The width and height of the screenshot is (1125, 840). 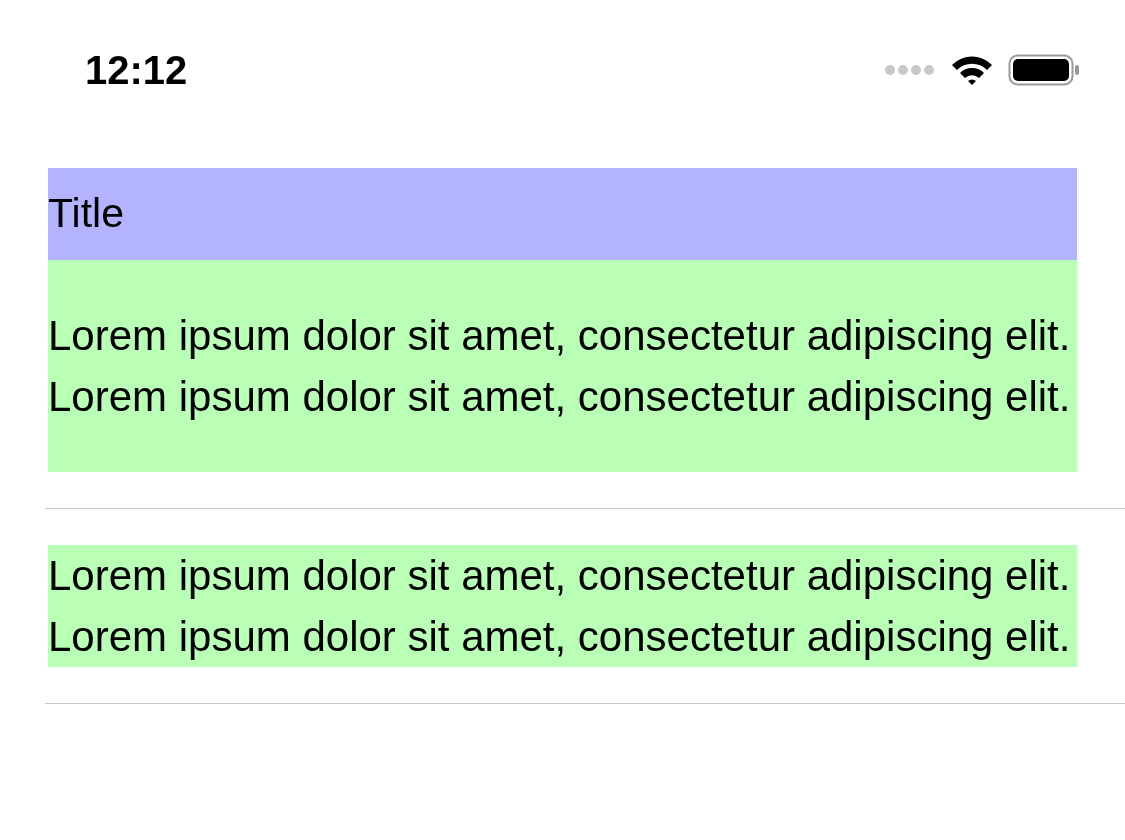 I want to click on status-time: 12:12, so click(x=136, y=70).